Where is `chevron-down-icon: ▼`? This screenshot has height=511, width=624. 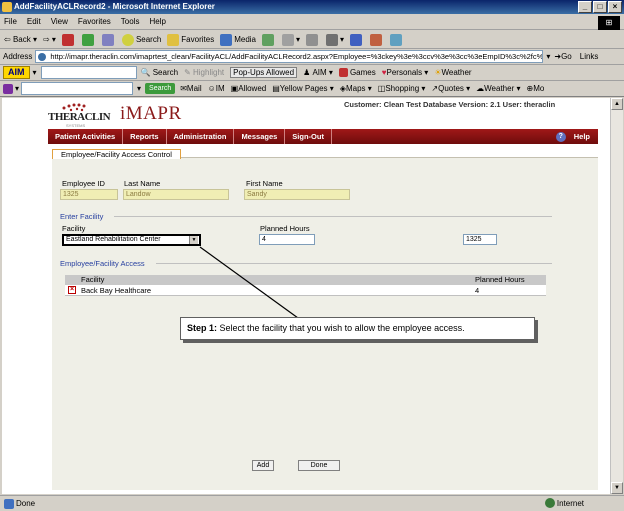
chevron-down-icon: ▼ is located at coordinates (193, 240).